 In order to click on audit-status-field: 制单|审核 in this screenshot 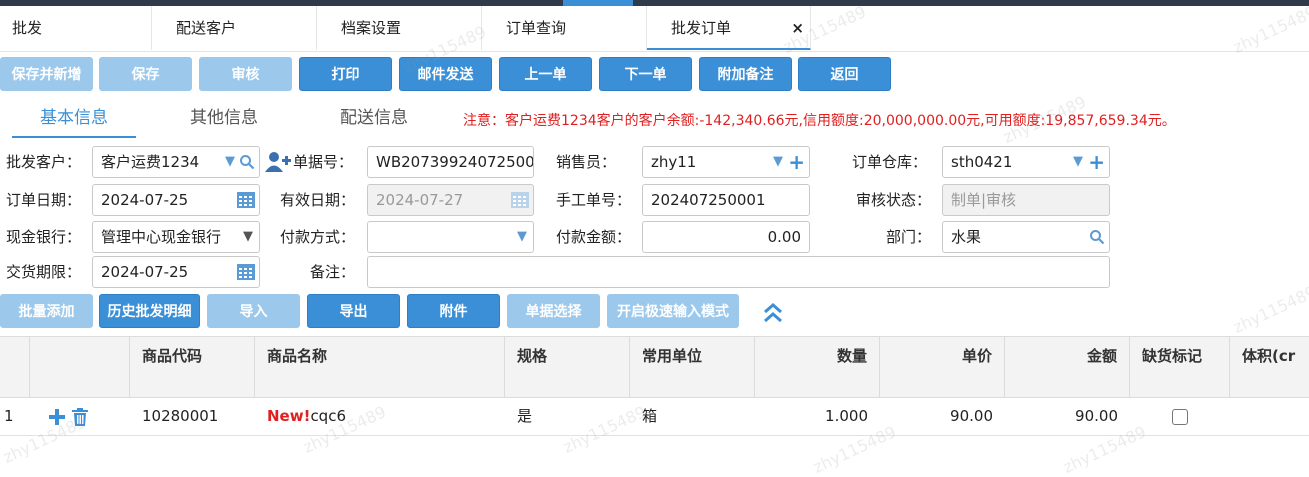, I will do `click(1026, 200)`.